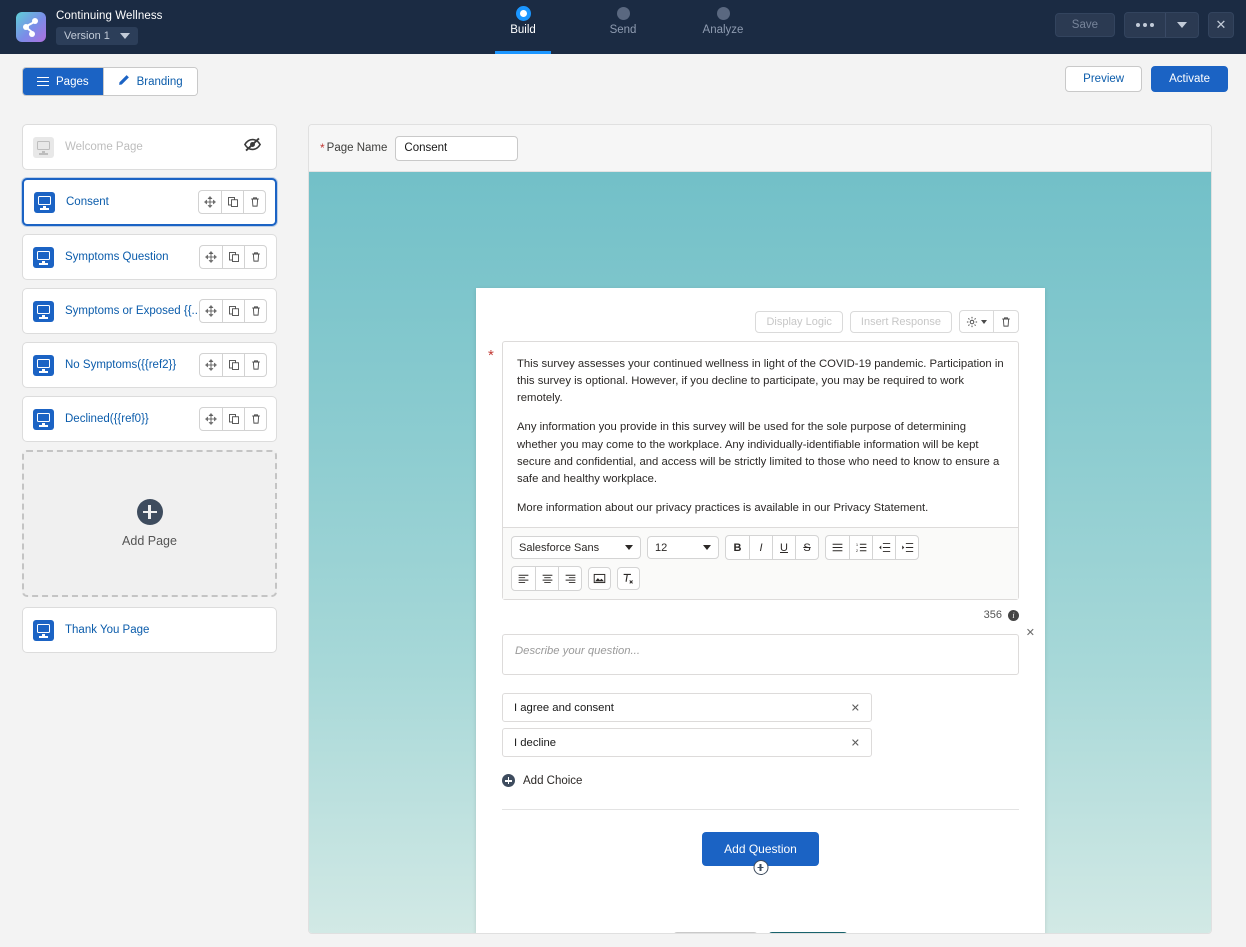 This screenshot has width=1246, height=947. What do you see at coordinates (856, 544) in the screenshot?
I see `svg-text: 1` at bounding box center [856, 544].